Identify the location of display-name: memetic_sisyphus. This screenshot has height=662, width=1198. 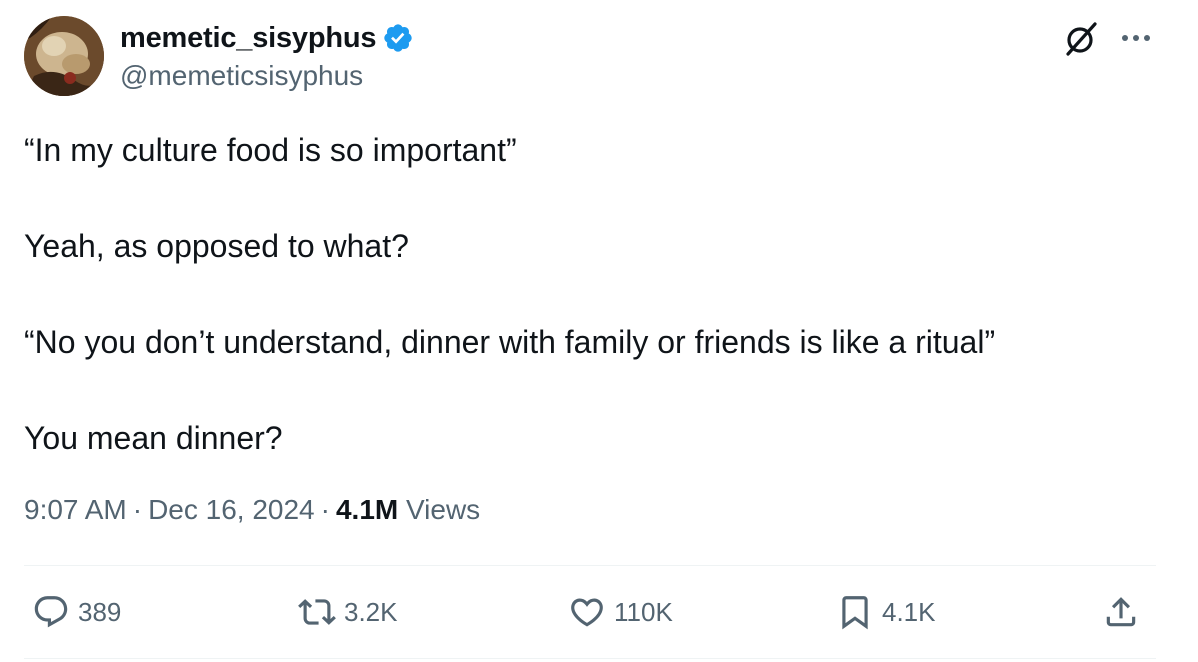
(248, 38).